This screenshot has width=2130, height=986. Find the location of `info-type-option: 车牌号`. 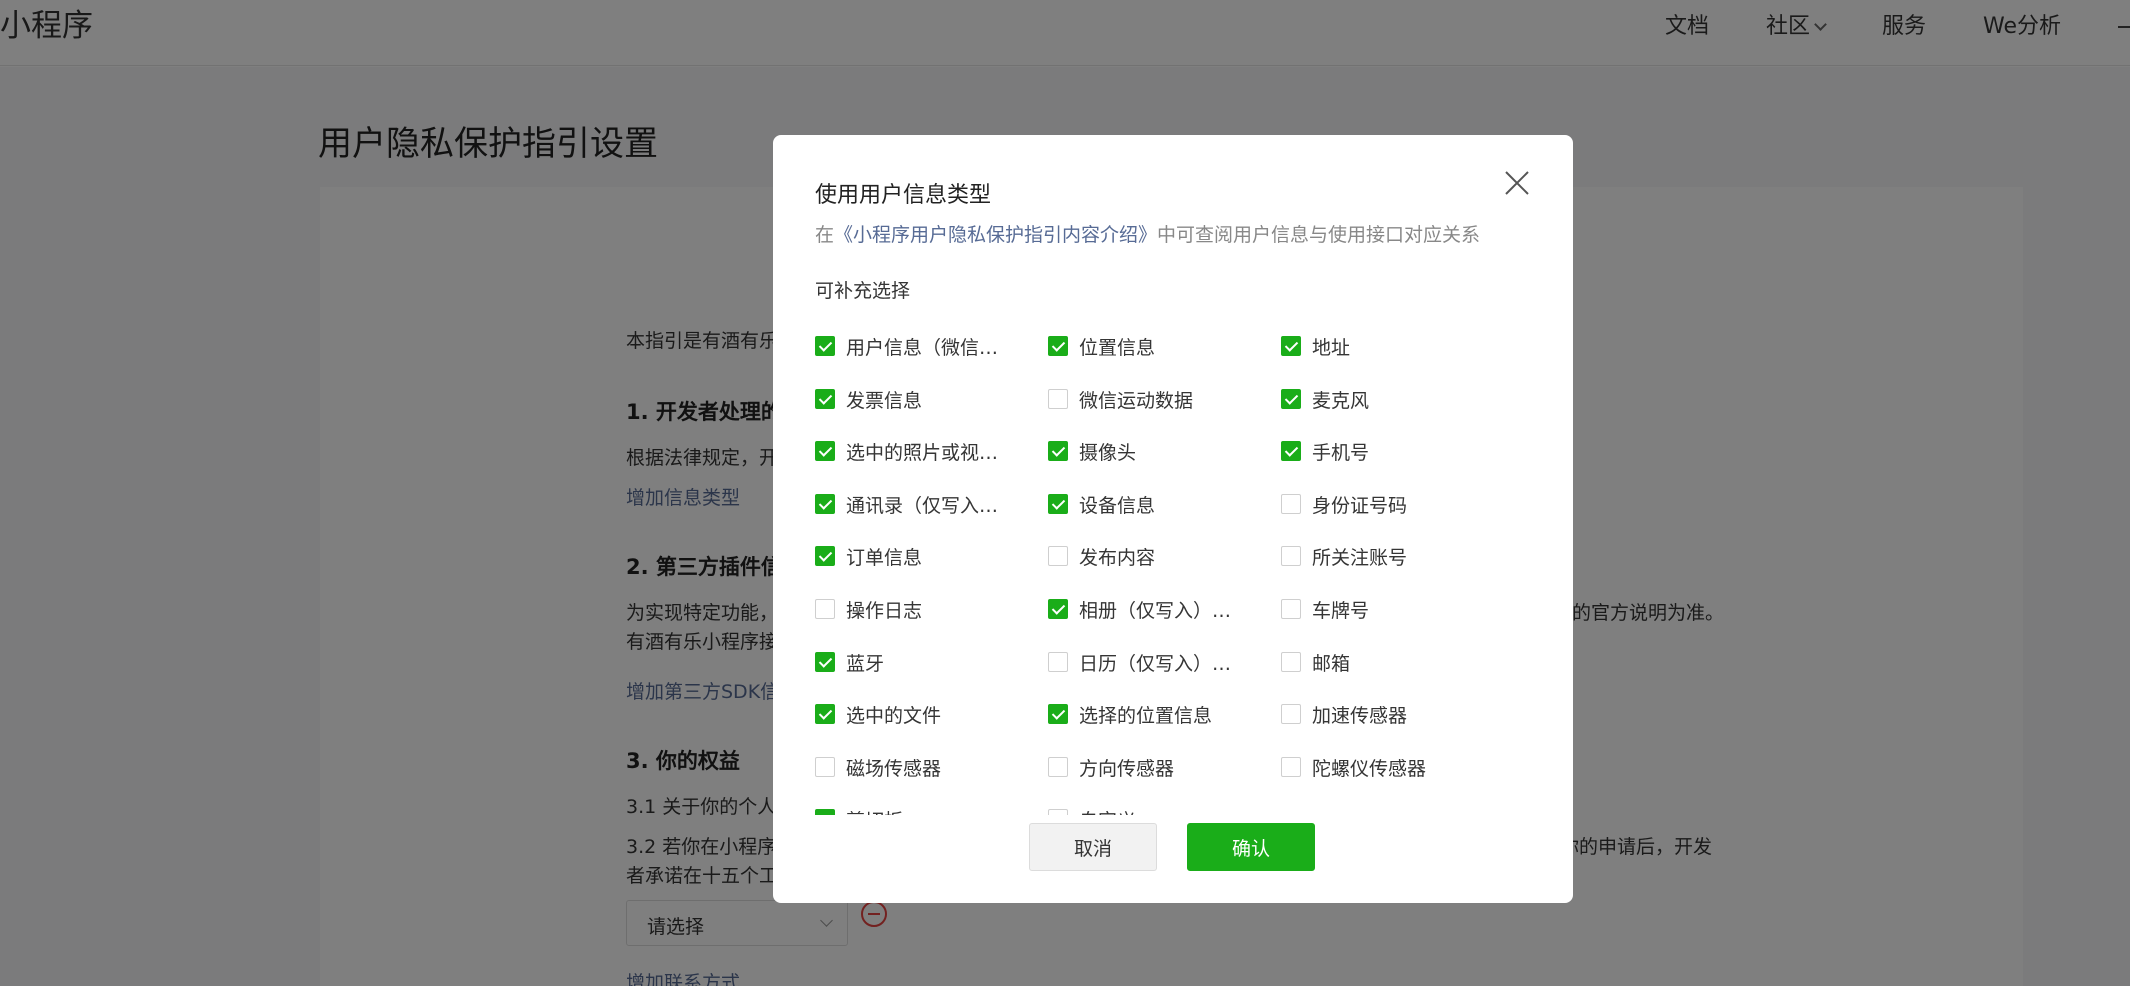

info-type-option: 车牌号 is located at coordinates (1325, 609).